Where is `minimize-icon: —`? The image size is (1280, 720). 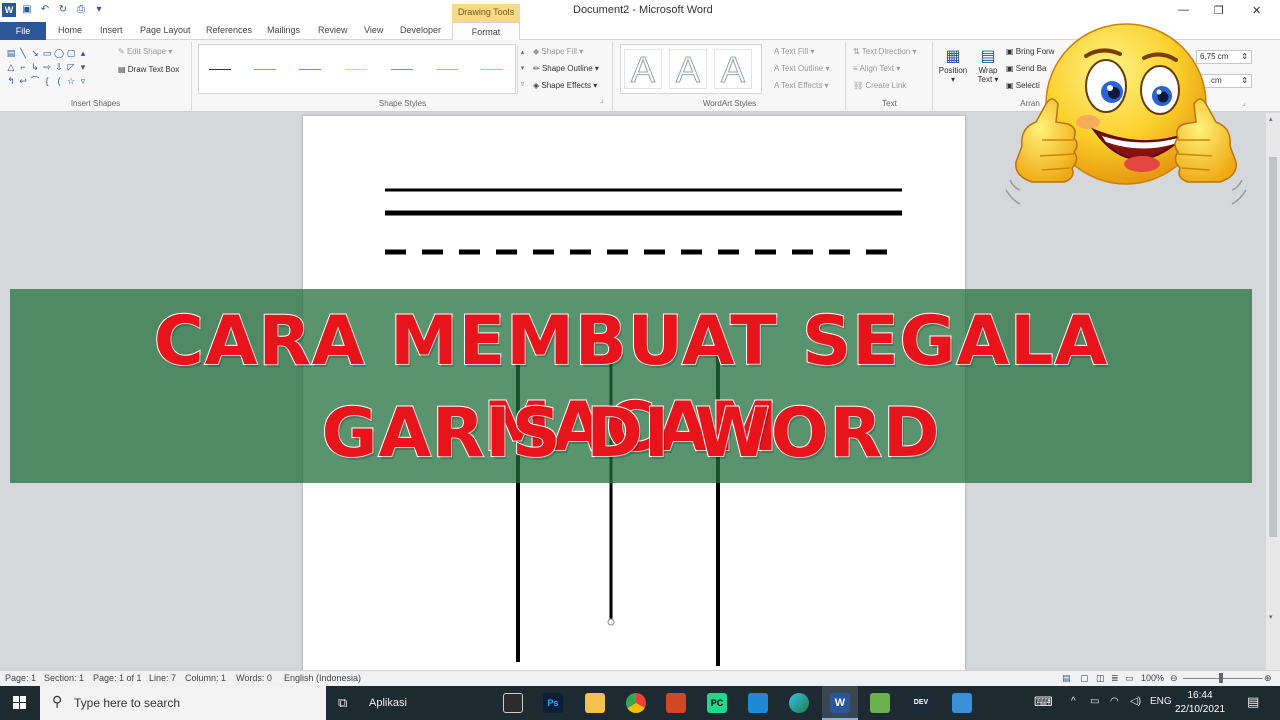 minimize-icon: — is located at coordinates (1183, 10).